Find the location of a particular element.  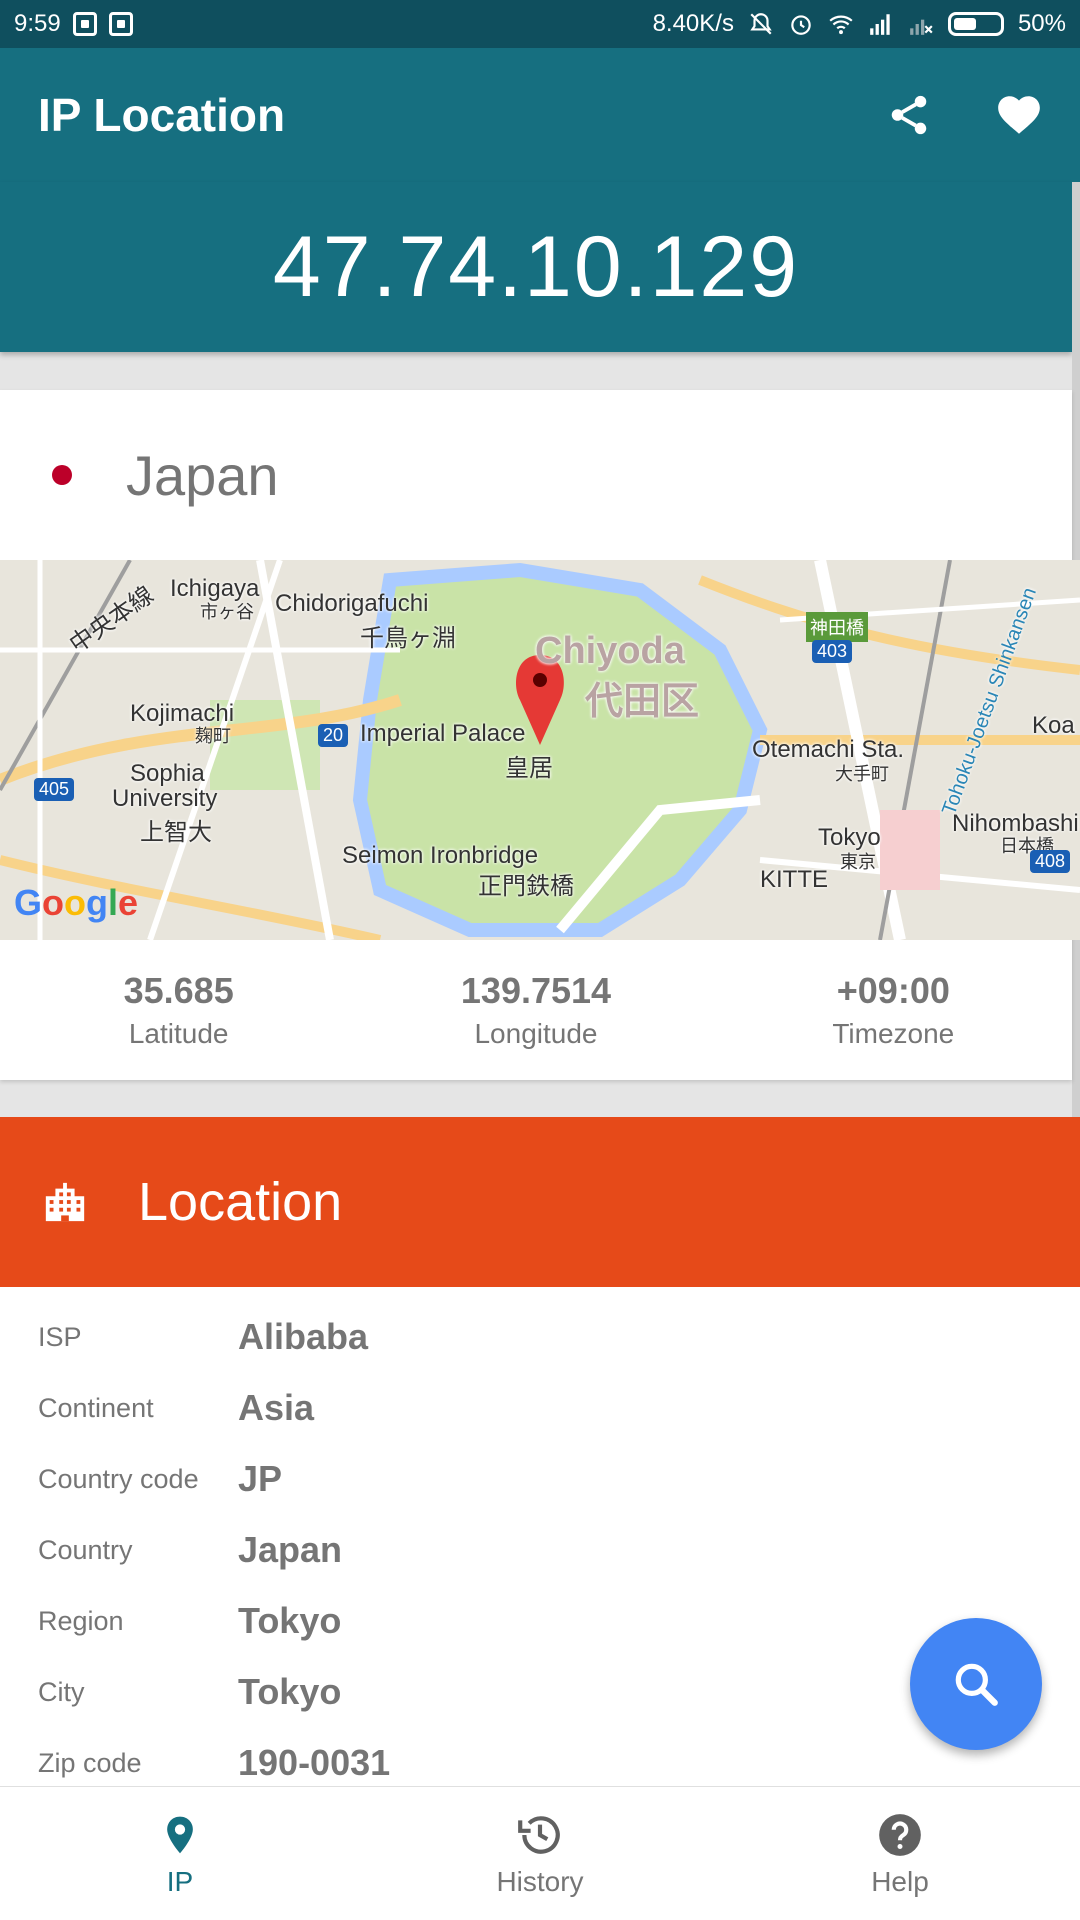

google-logo: Google is located at coordinates (76, 902).